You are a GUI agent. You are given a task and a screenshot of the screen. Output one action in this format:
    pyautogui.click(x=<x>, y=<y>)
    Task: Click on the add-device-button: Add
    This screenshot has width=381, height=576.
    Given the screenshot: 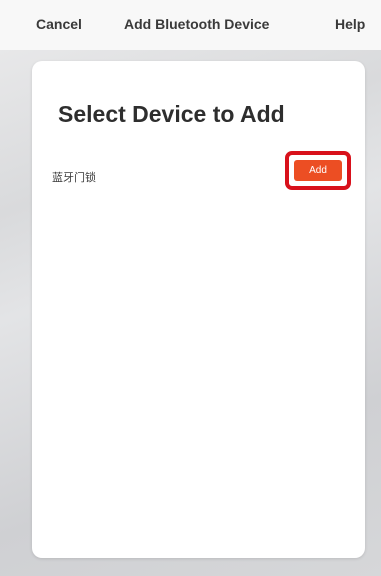 What is the action you would take?
    pyautogui.click(x=318, y=170)
    